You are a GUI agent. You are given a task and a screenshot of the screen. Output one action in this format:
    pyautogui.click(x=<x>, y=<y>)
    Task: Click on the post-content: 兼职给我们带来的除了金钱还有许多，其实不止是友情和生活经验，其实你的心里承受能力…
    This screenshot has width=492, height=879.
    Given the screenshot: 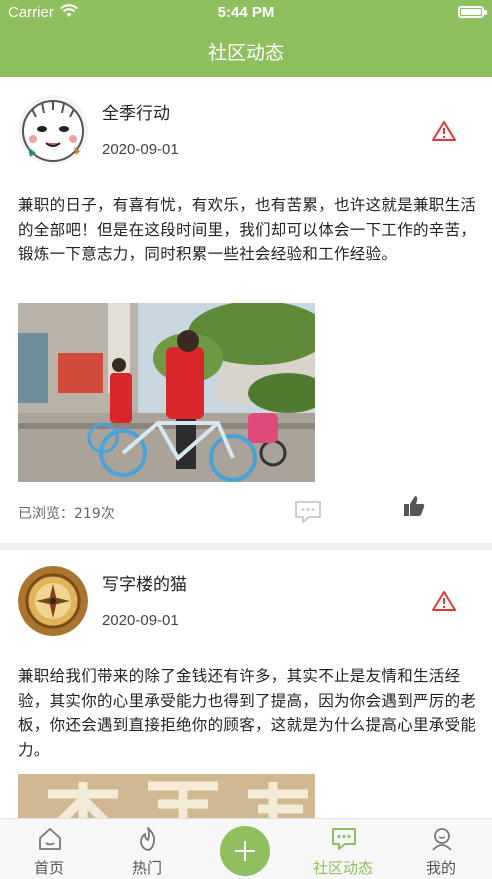 What is the action you would take?
    pyautogui.click(x=247, y=713)
    